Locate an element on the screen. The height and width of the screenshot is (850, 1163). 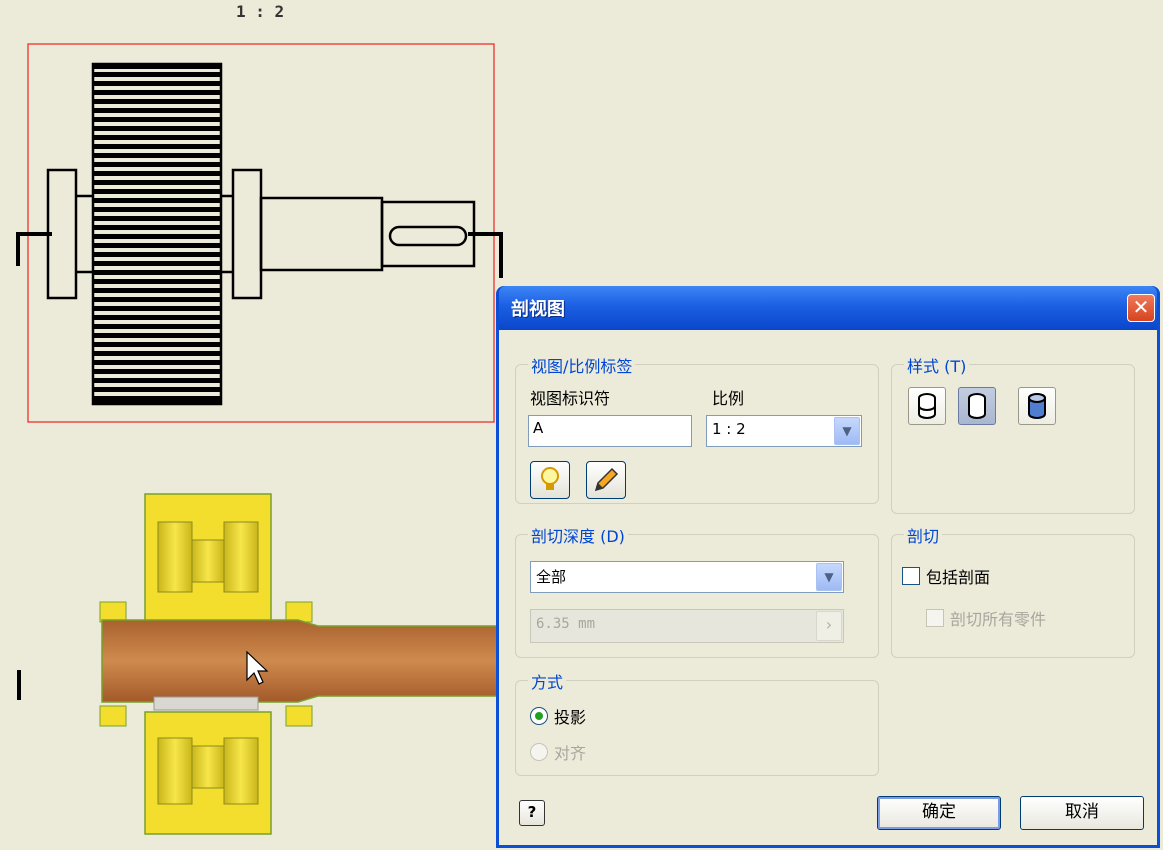
identifier-label: 视图标识符 is located at coordinates (570, 398).